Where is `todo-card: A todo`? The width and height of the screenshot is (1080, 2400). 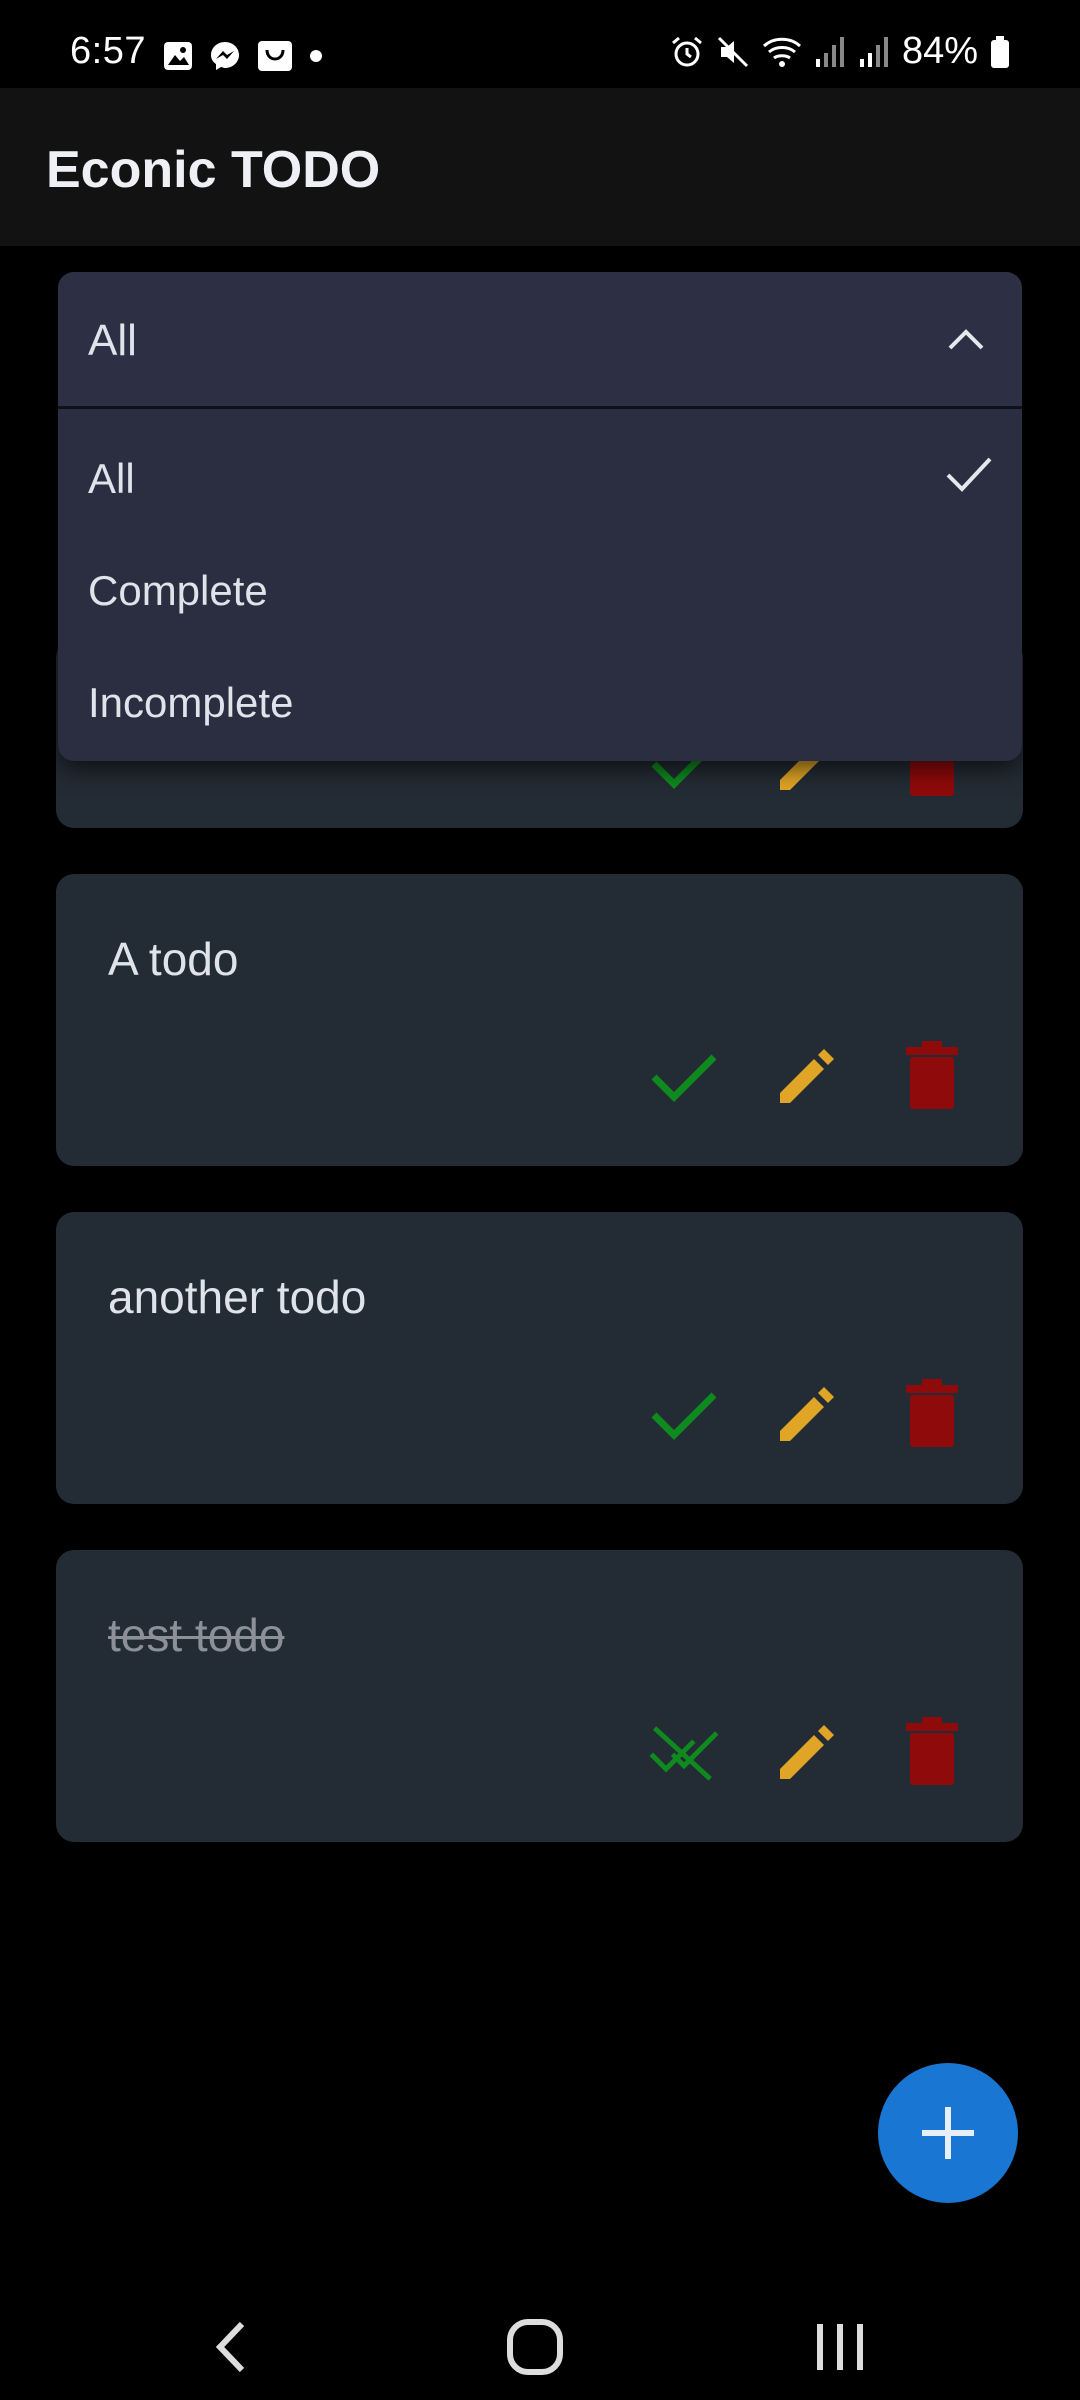 todo-card: A todo is located at coordinates (539, 1020).